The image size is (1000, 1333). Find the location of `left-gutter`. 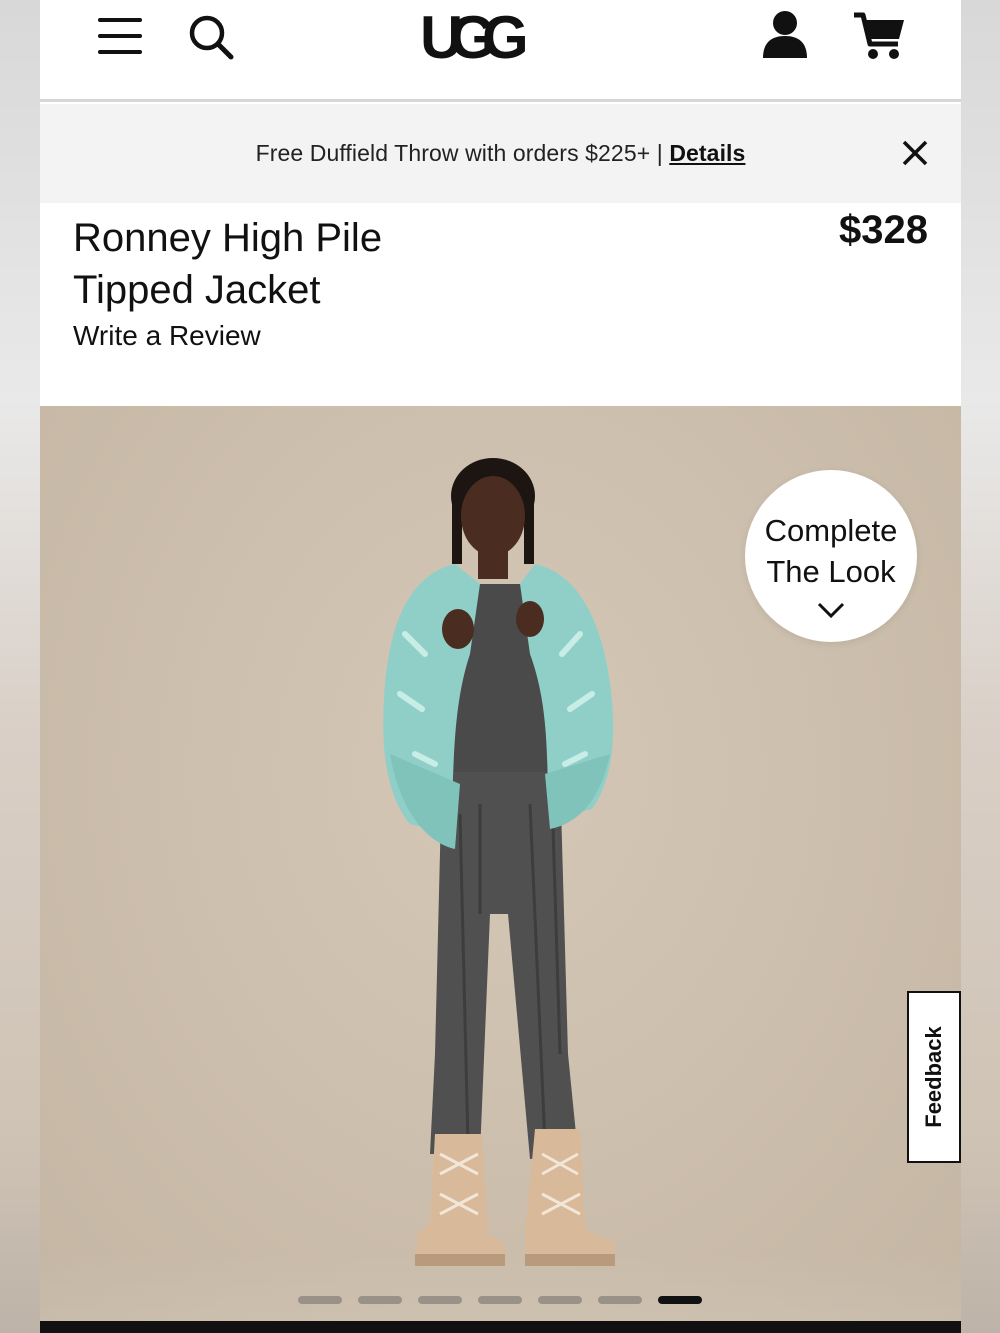

left-gutter is located at coordinates (20, 666).